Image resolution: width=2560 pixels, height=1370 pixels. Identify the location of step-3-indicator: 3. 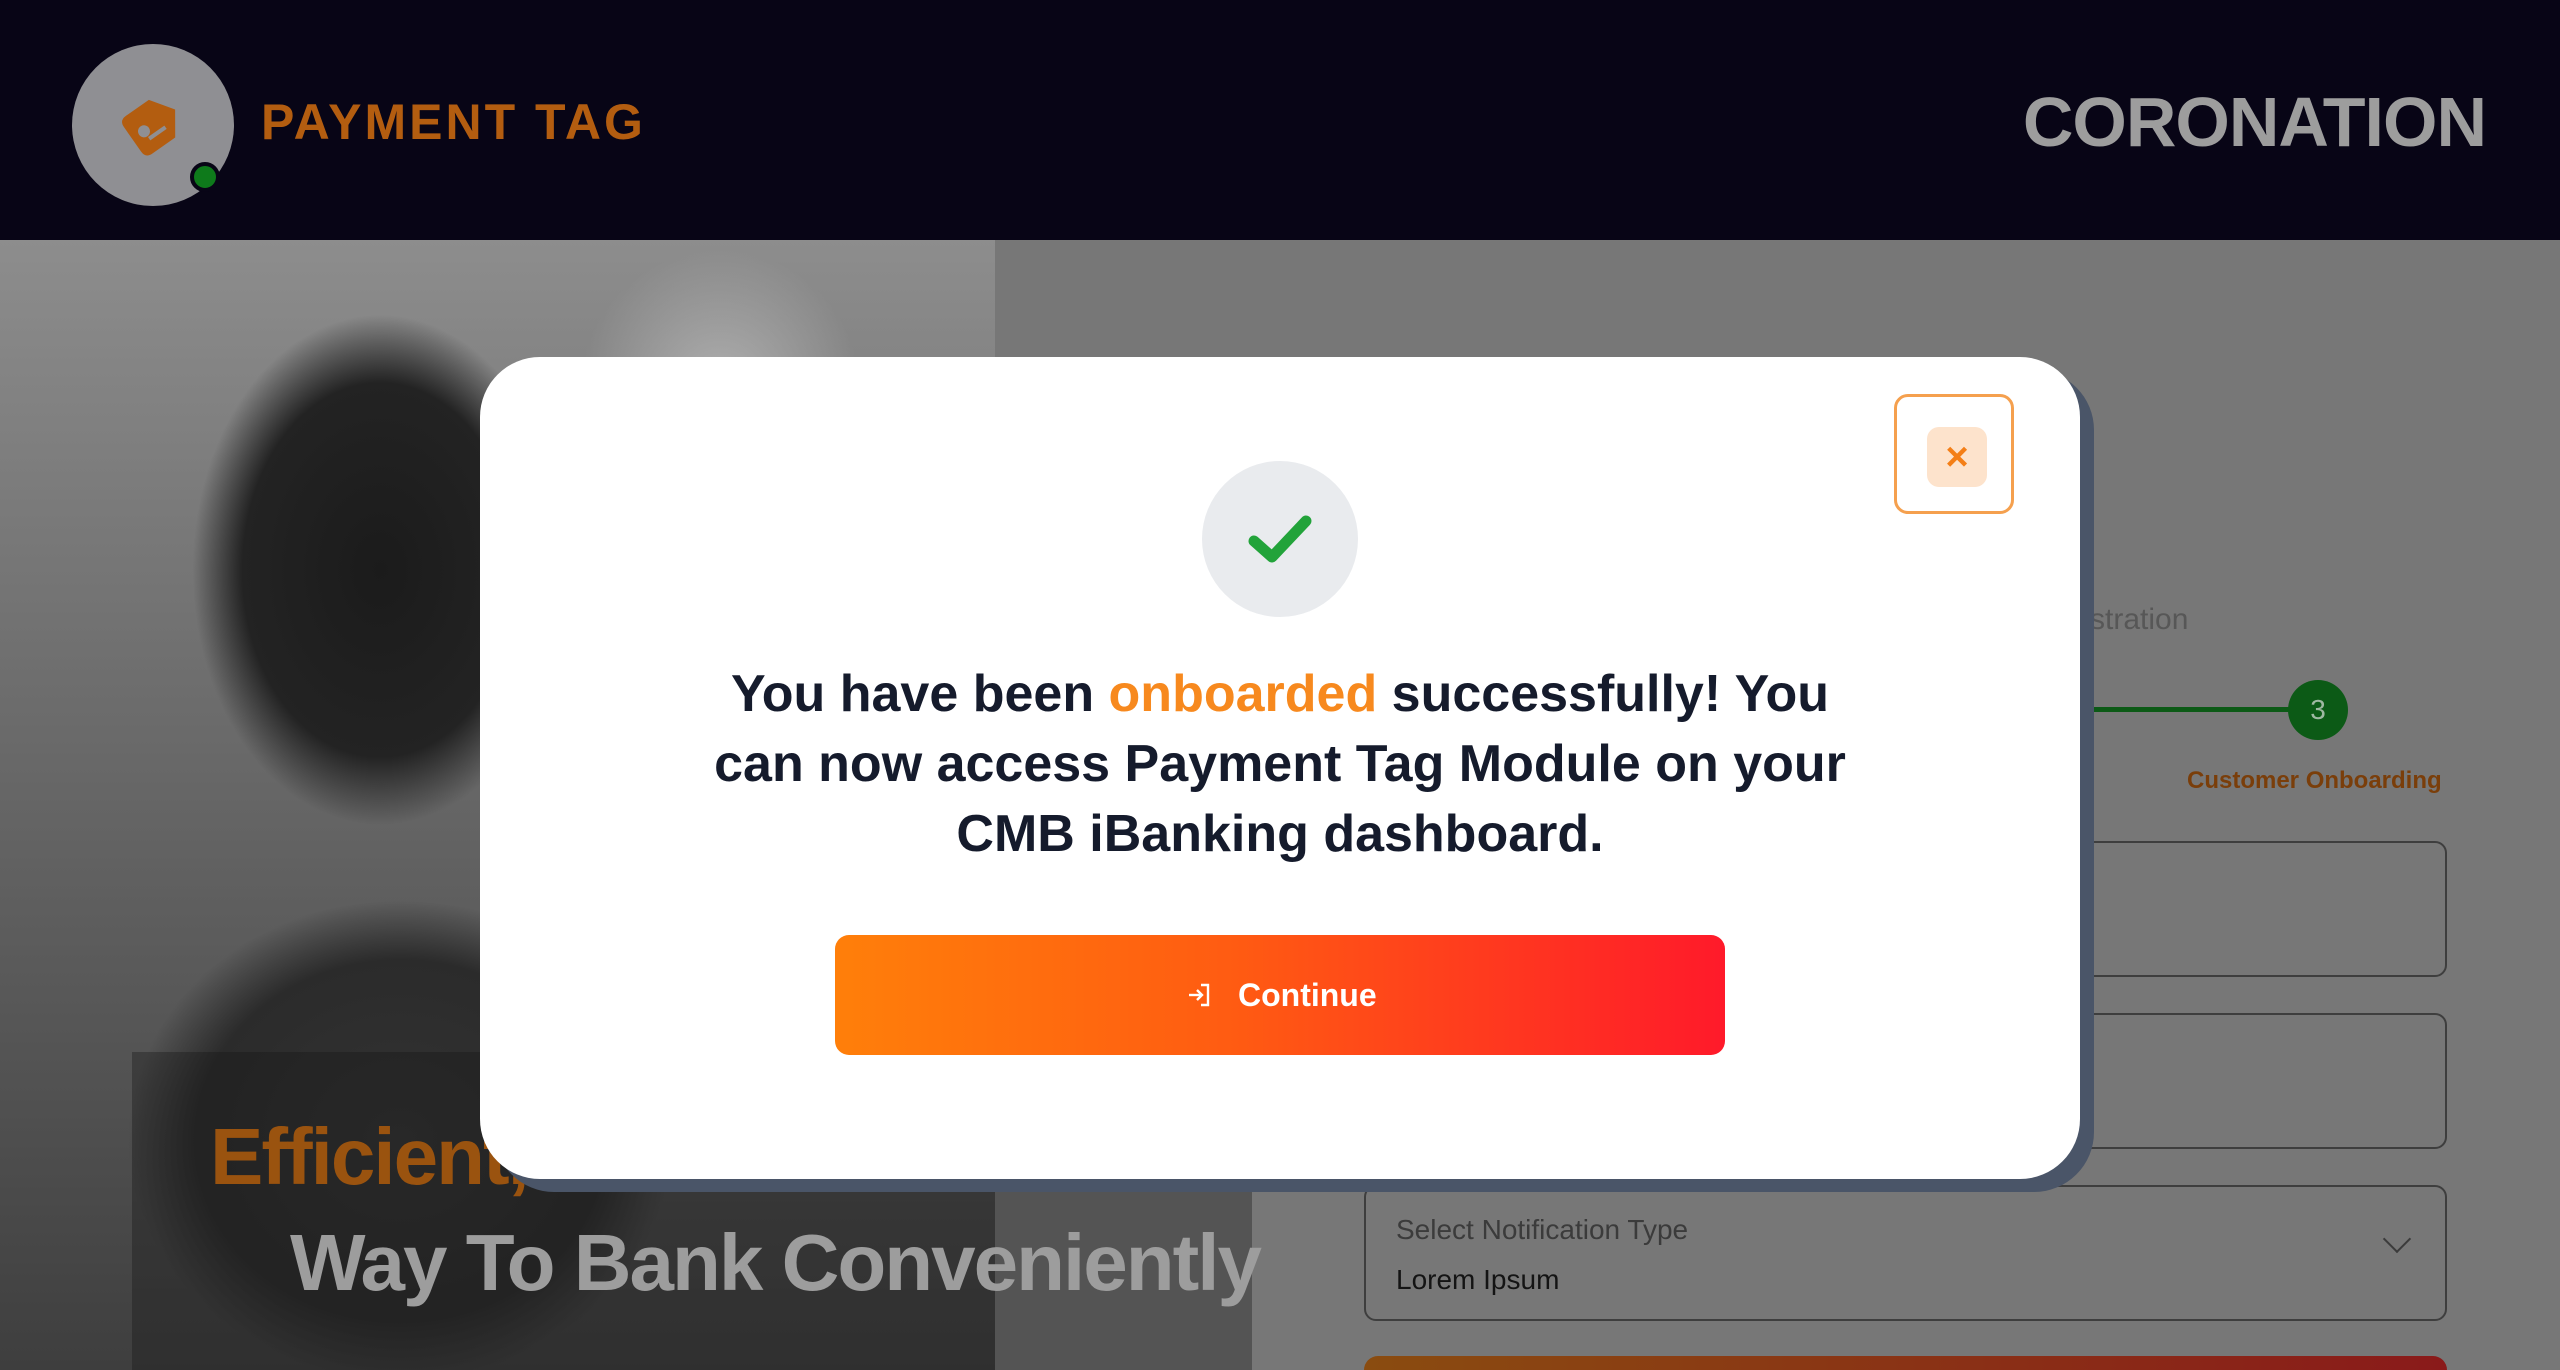
(2318, 710).